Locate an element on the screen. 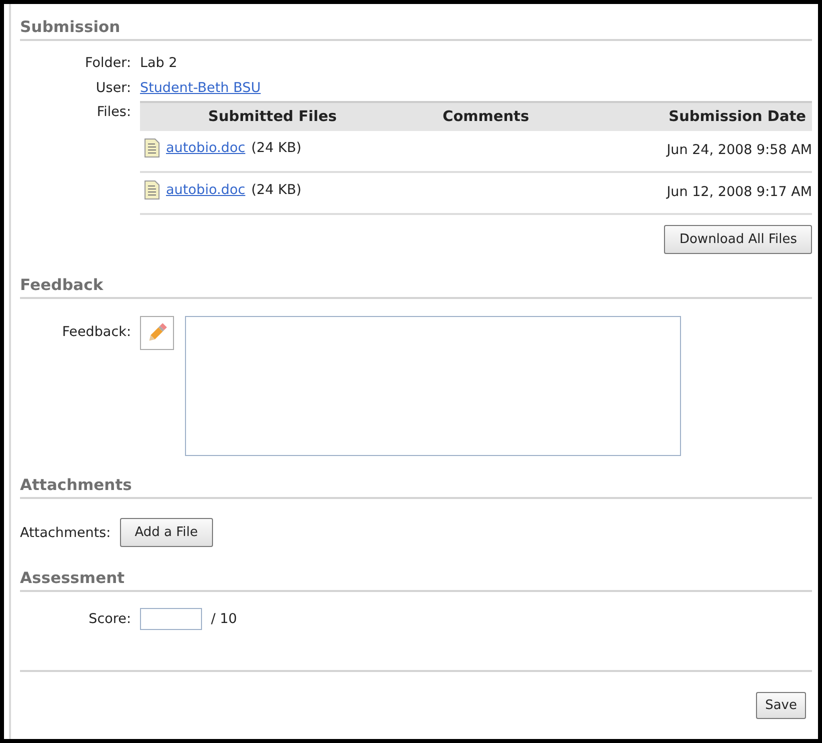 The width and height of the screenshot is (822, 743). field-label: Score: is located at coordinates (109, 619).